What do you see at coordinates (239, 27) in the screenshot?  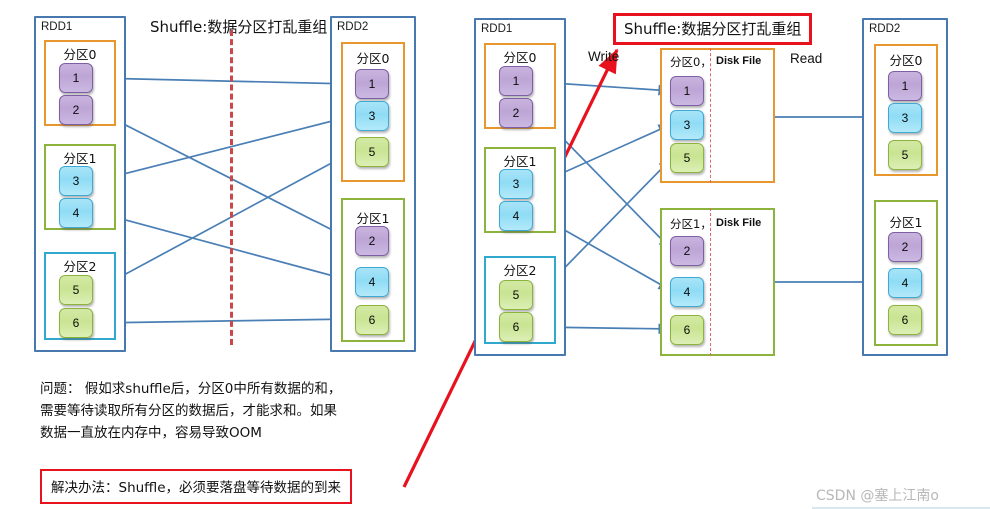 I see `left-diagram-title: Shuffle:数据分区打乱重组` at bounding box center [239, 27].